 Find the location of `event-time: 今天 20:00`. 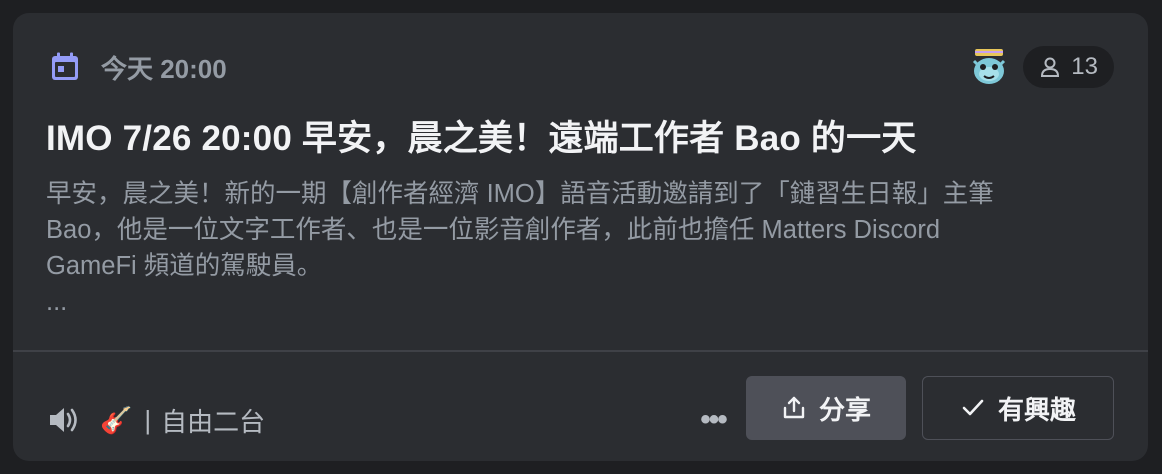

event-time: 今天 20:00 is located at coordinates (164, 68).